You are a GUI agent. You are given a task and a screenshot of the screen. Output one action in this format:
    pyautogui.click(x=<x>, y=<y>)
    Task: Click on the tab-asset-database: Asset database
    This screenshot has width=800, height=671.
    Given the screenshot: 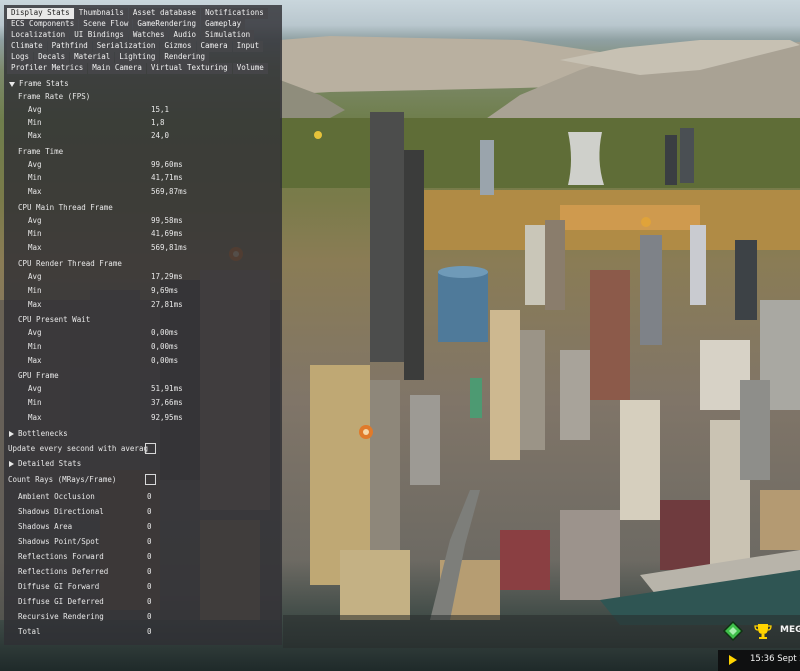 What is the action you would take?
    pyautogui.click(x=164, y=13)
    